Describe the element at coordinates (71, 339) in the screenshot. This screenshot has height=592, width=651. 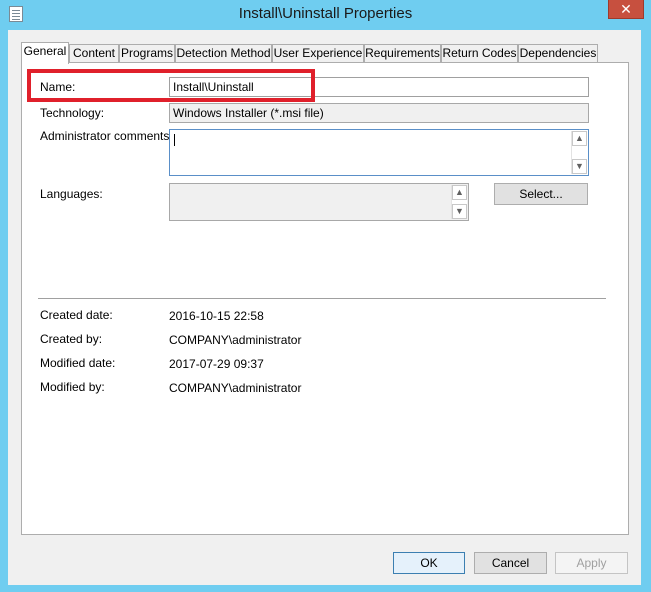
I see `created-by-label: Created by:` at that location.